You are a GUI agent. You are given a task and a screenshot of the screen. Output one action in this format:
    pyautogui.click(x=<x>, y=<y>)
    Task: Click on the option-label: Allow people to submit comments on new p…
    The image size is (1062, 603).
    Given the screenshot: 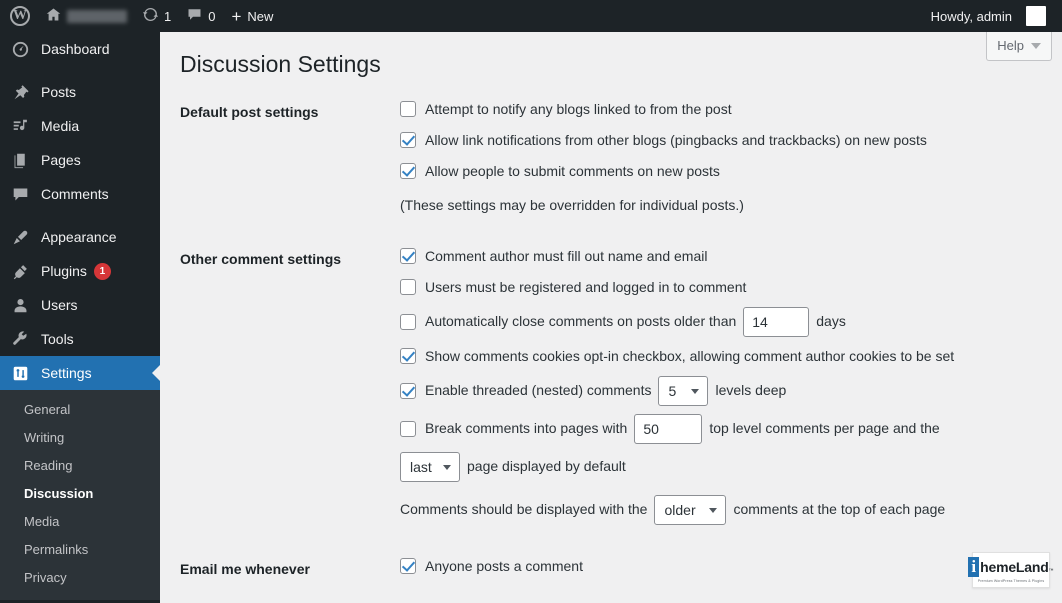 What is the action you would take?
    pyautogui.click(x=572, y=170)
    